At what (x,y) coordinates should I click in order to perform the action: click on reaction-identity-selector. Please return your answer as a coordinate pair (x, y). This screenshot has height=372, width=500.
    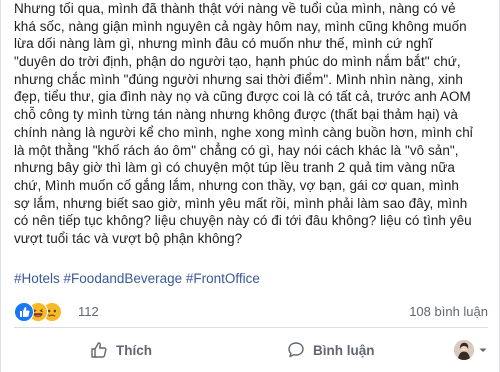
    Looking at the image, I should click on (475, 350).